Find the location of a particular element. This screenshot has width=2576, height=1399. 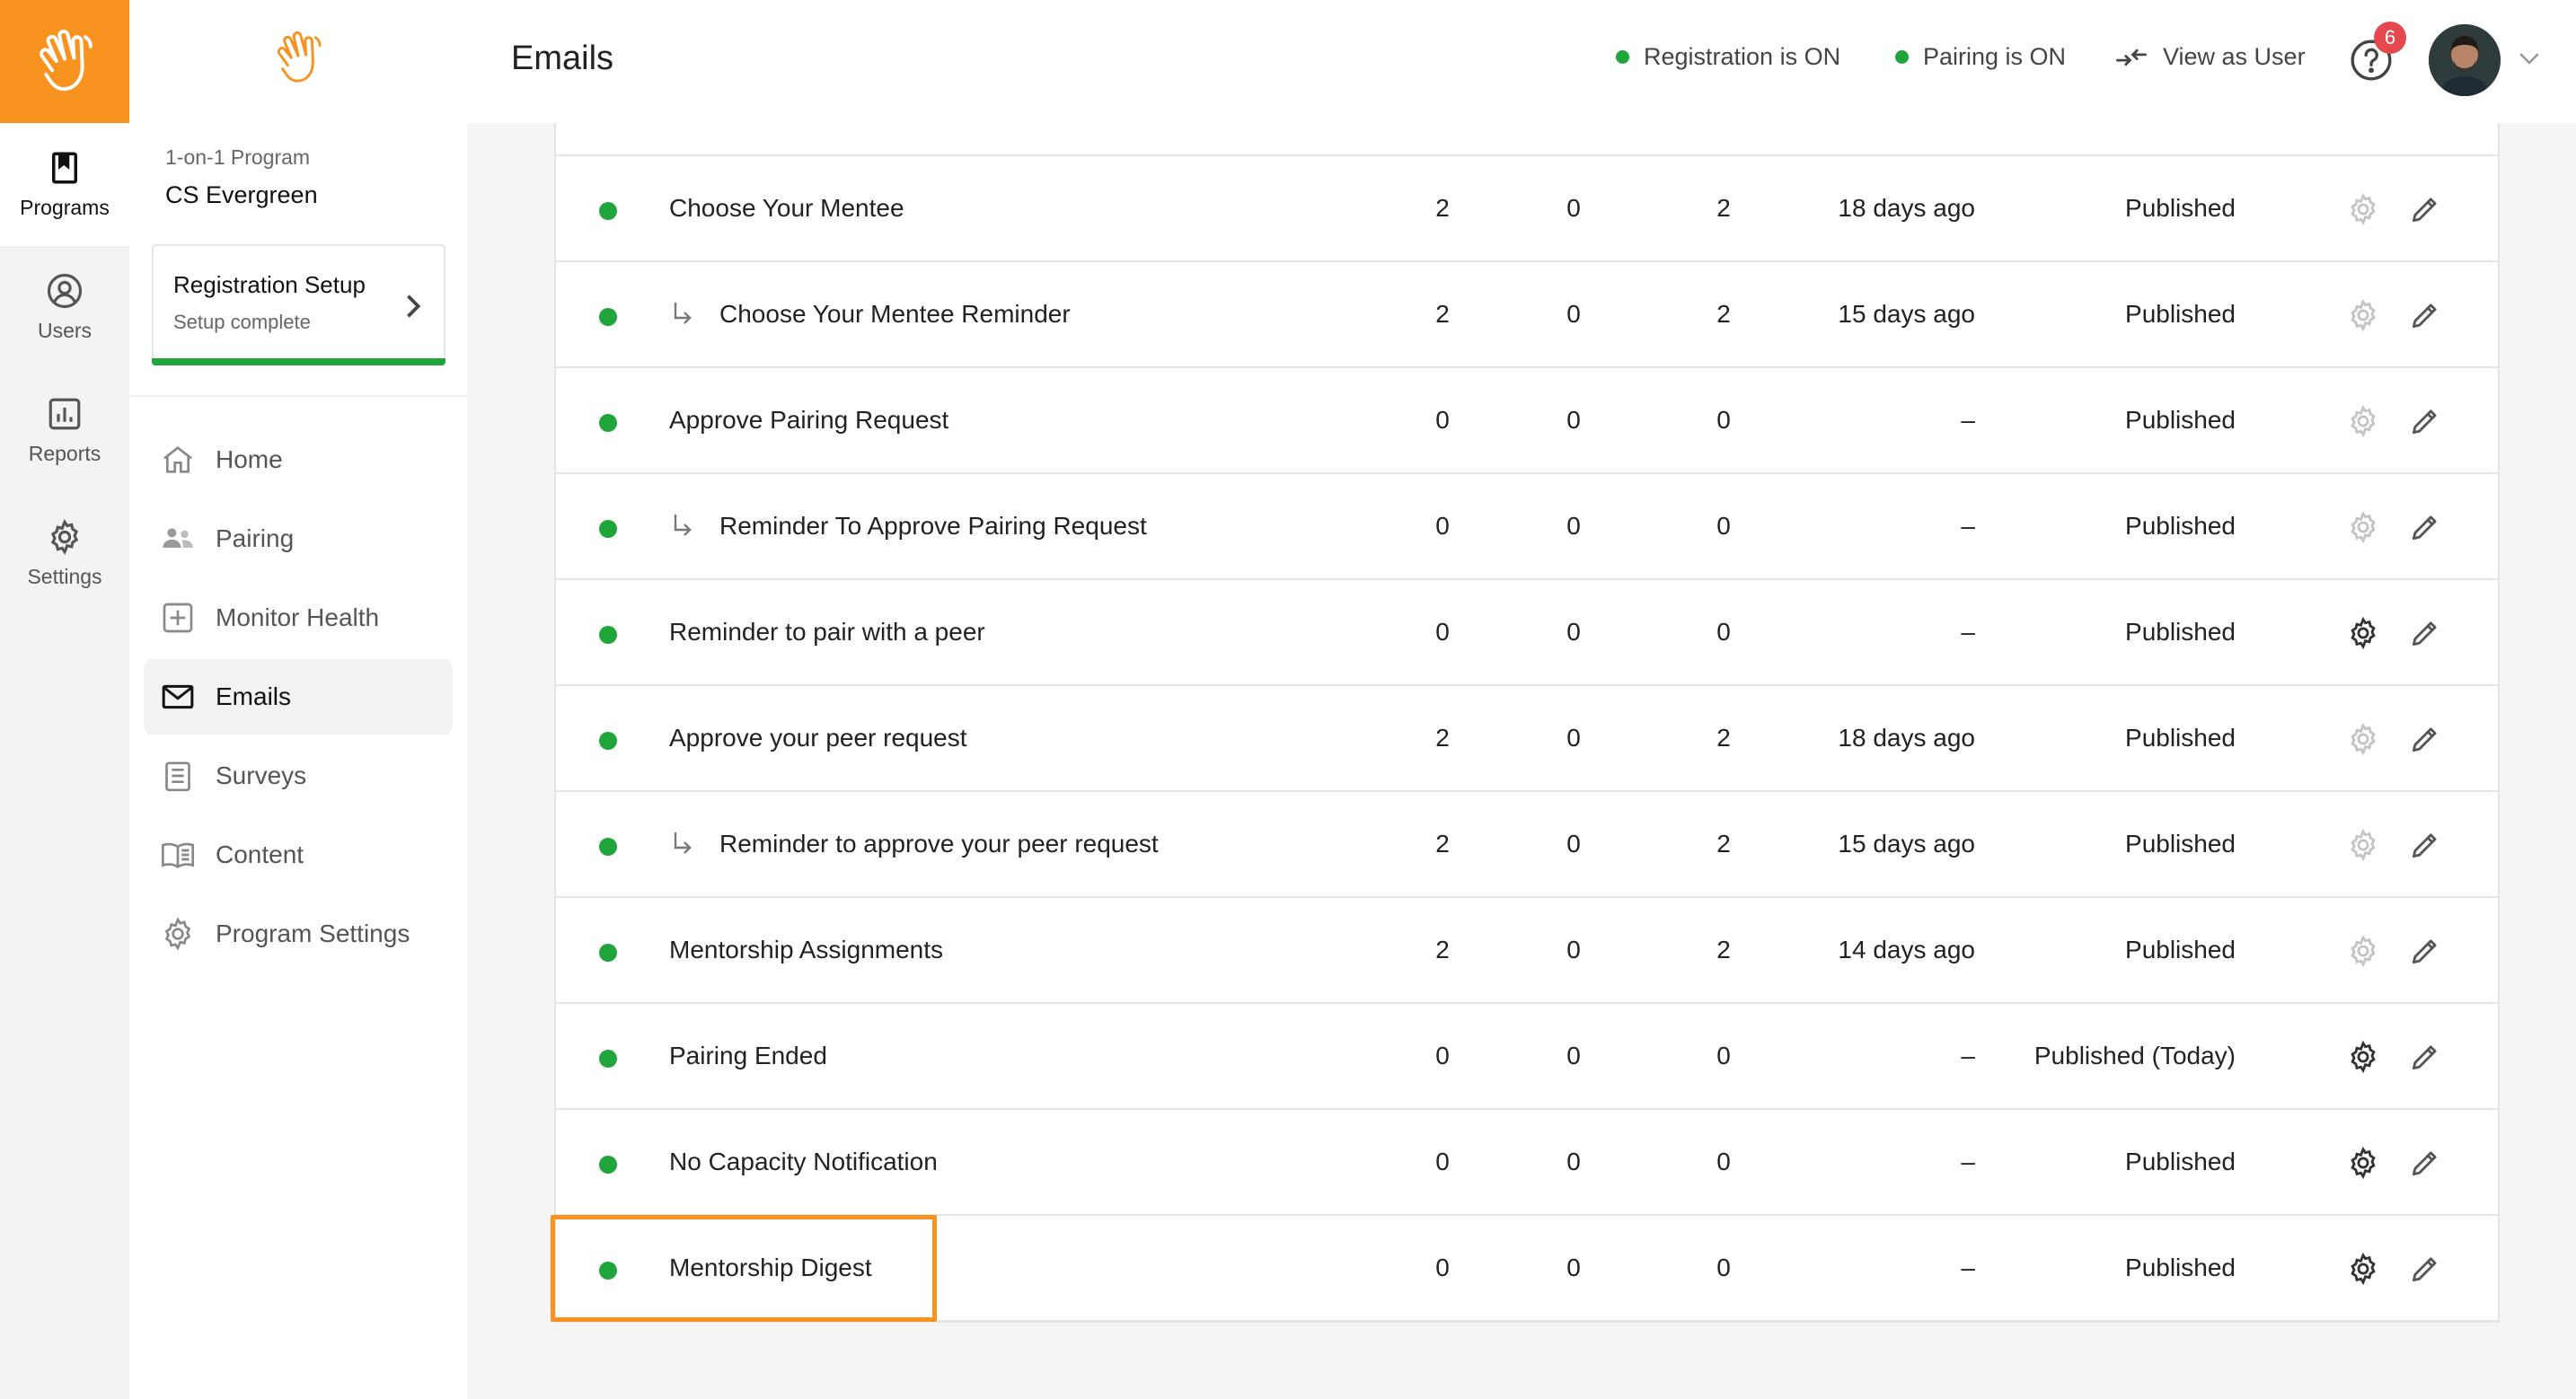

nav-item-surveys: Surveys is located at coordinates (298, 776).